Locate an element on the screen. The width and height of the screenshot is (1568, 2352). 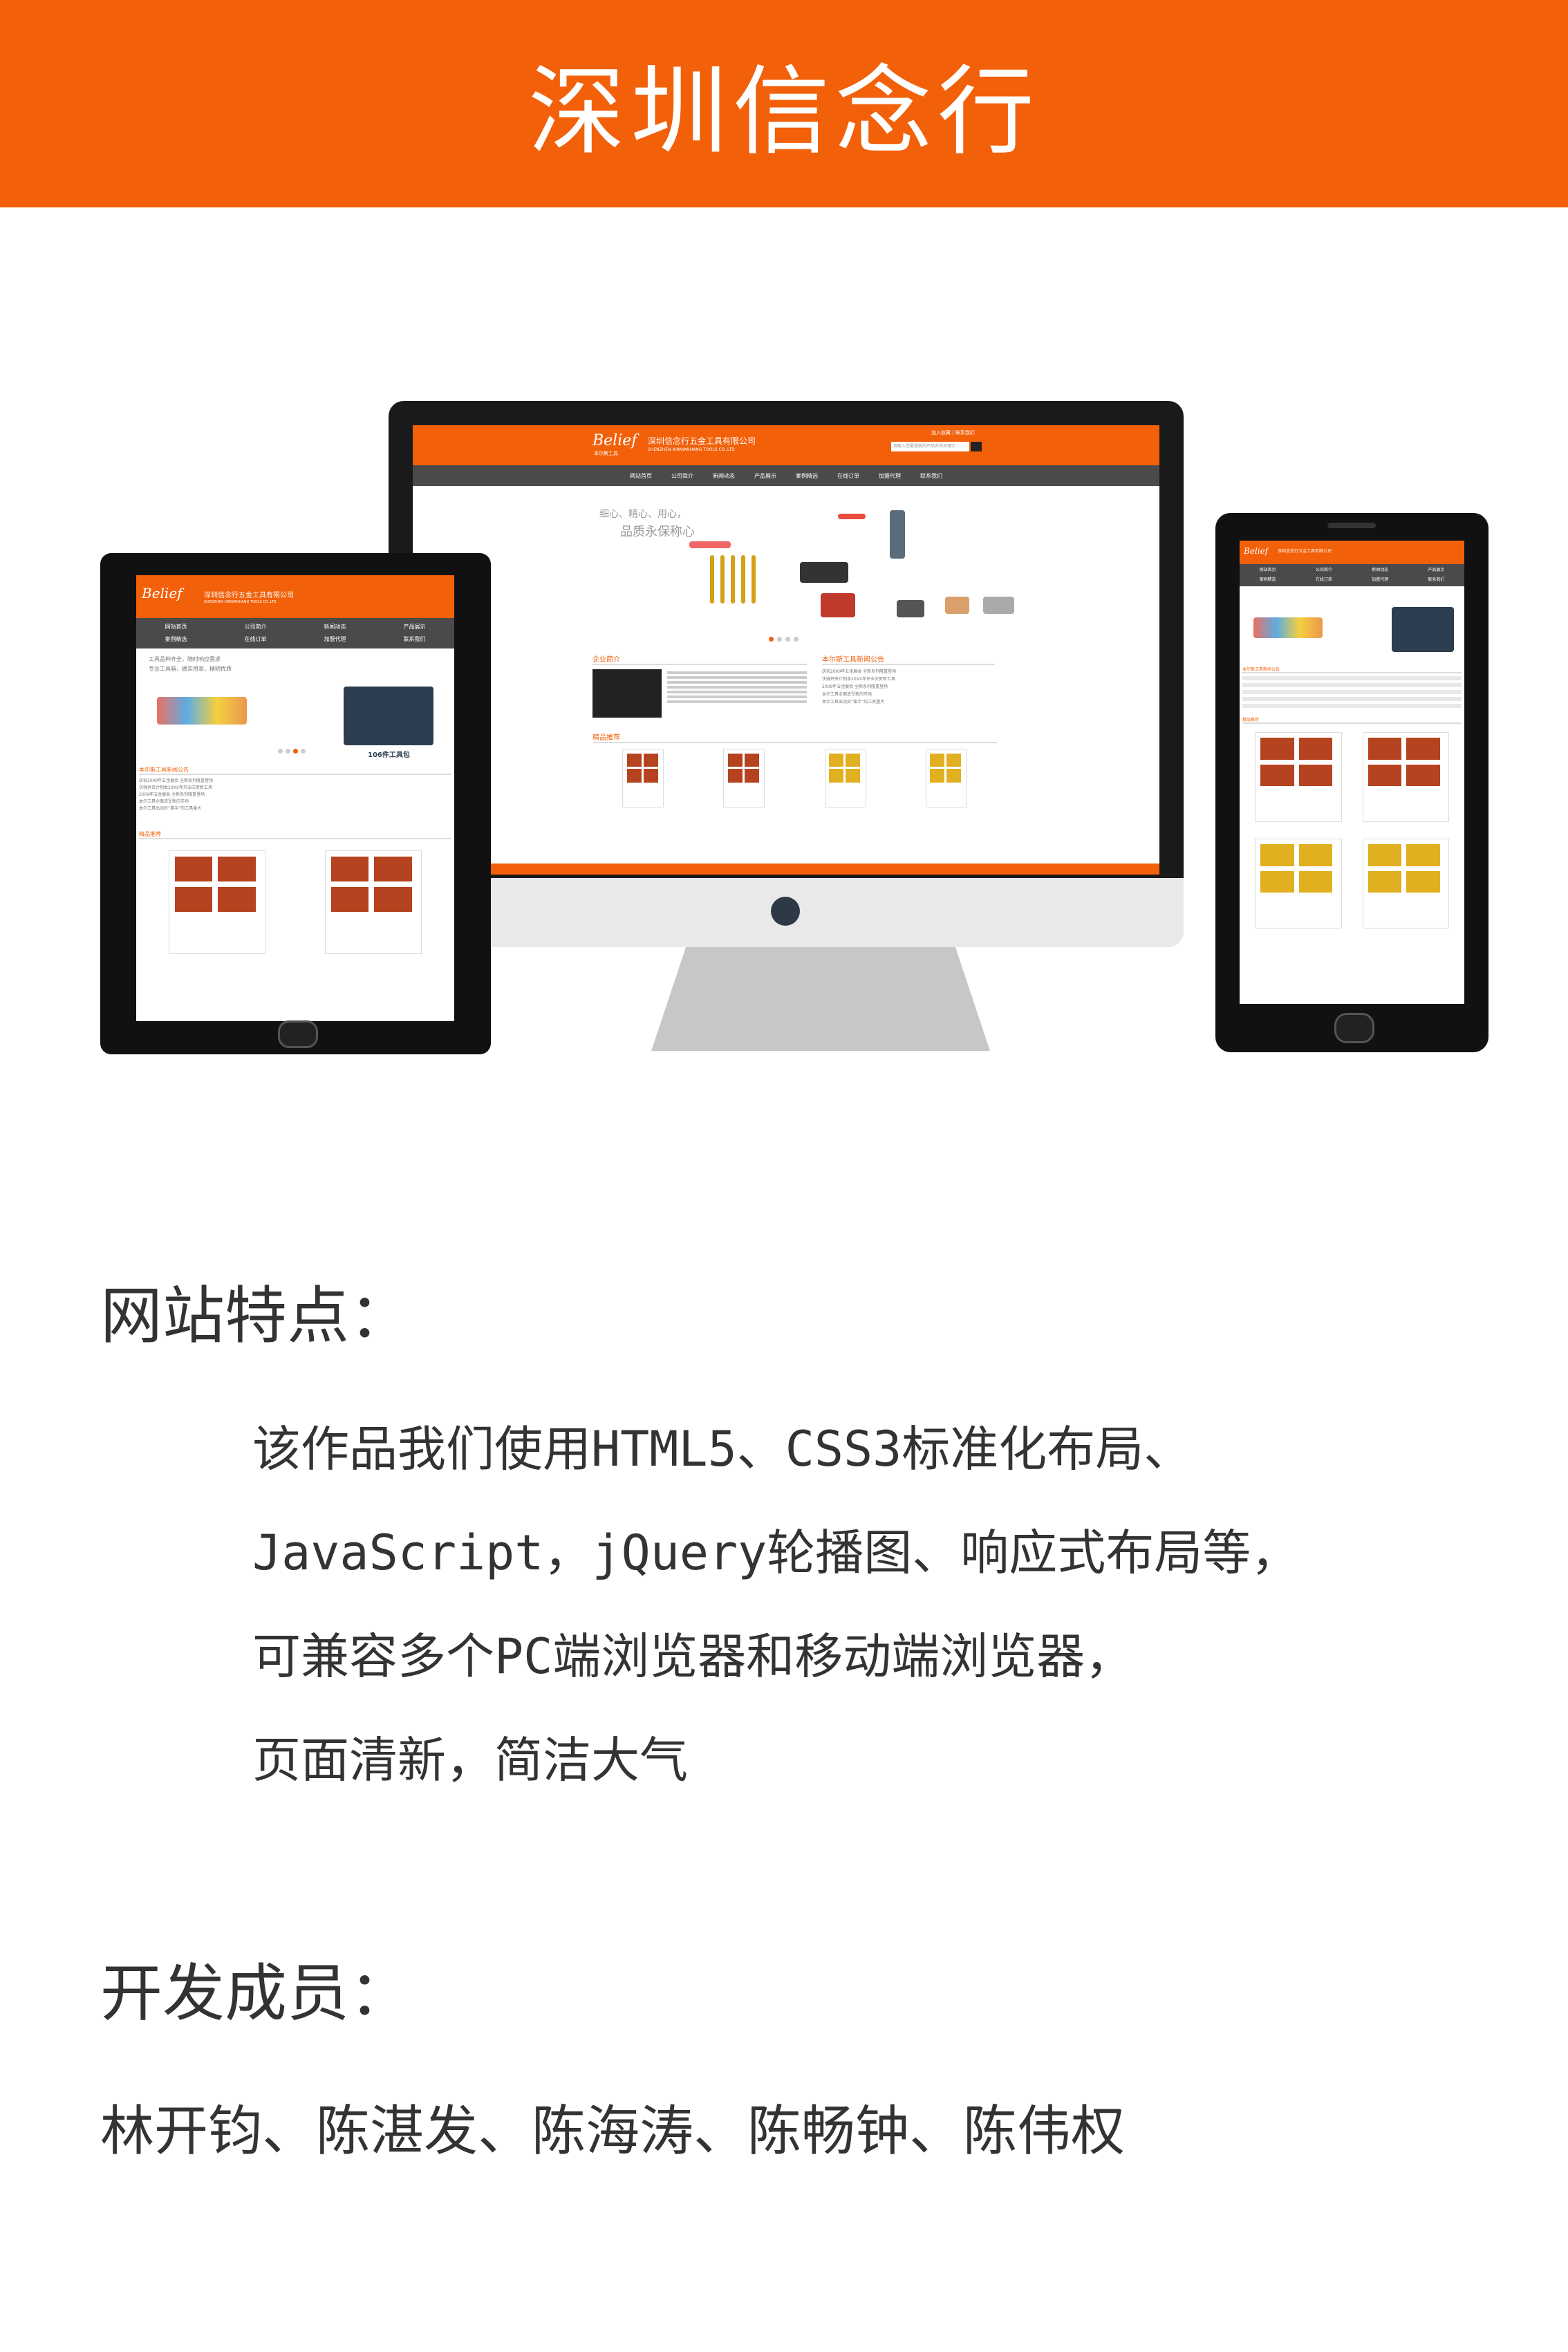
phone-products is located at coordinates (1352, 830).